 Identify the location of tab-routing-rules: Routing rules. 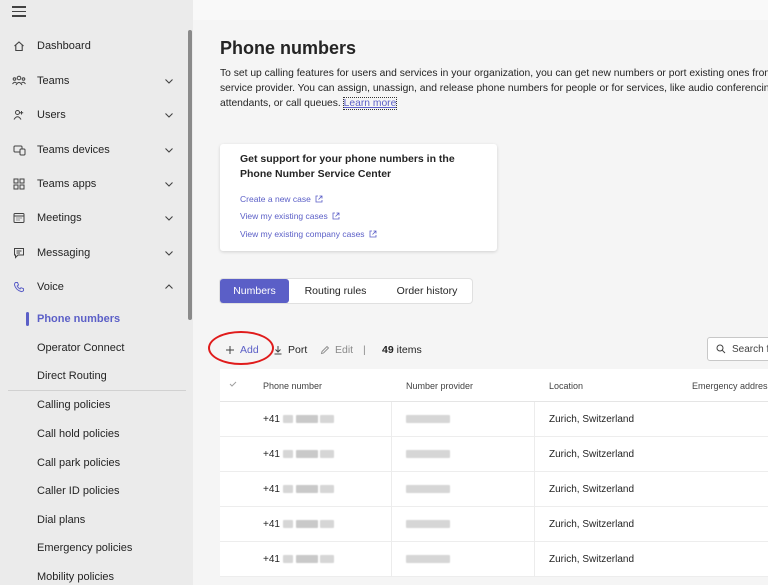
(335, 291).